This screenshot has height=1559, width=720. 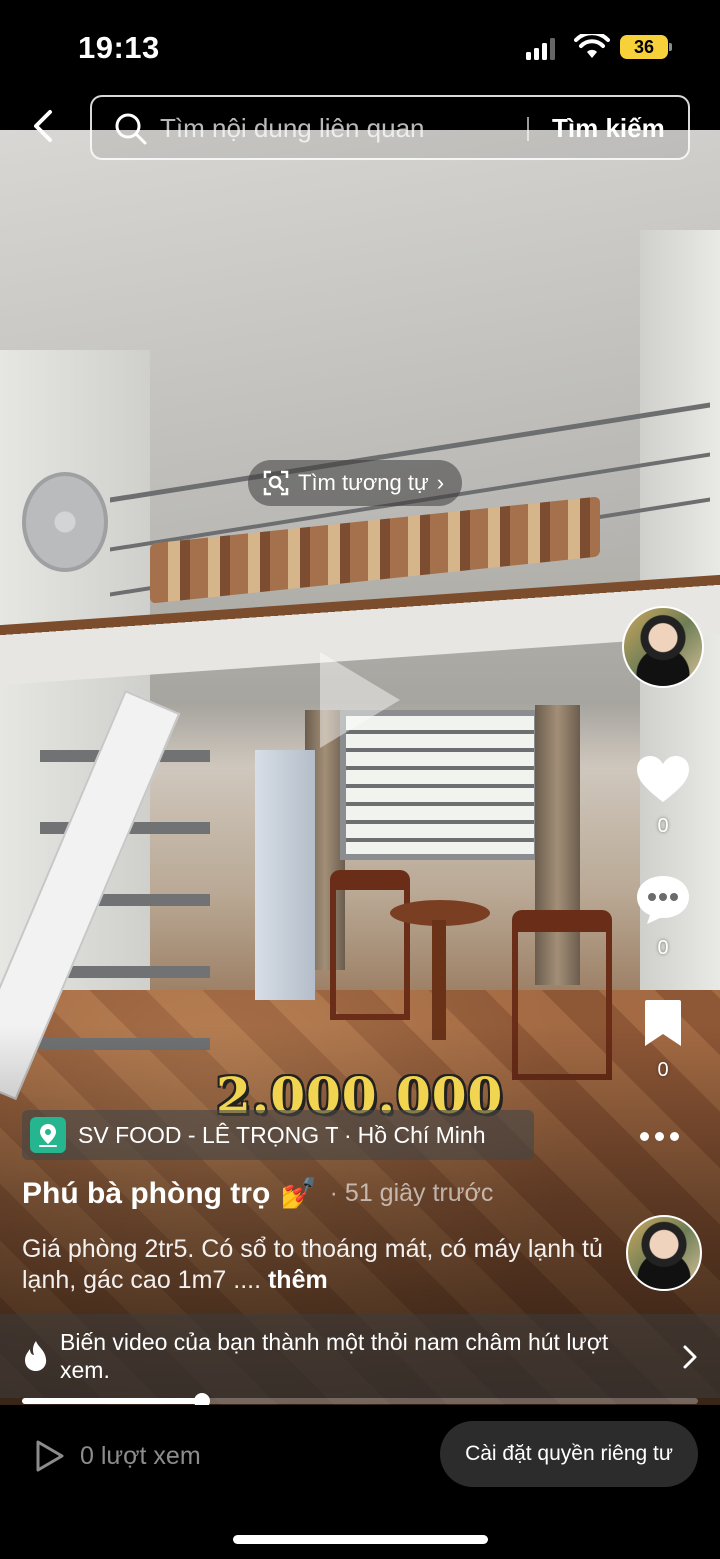 I want to click on comment-icon, so click(x=663, y=900).